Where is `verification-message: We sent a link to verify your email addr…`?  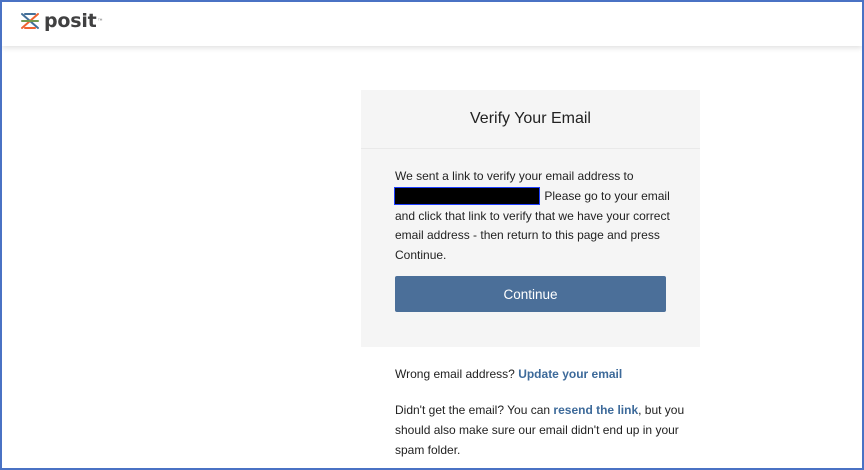
verification-message: We sent a link to verify your email addr… is located at coordinates (532, 216).